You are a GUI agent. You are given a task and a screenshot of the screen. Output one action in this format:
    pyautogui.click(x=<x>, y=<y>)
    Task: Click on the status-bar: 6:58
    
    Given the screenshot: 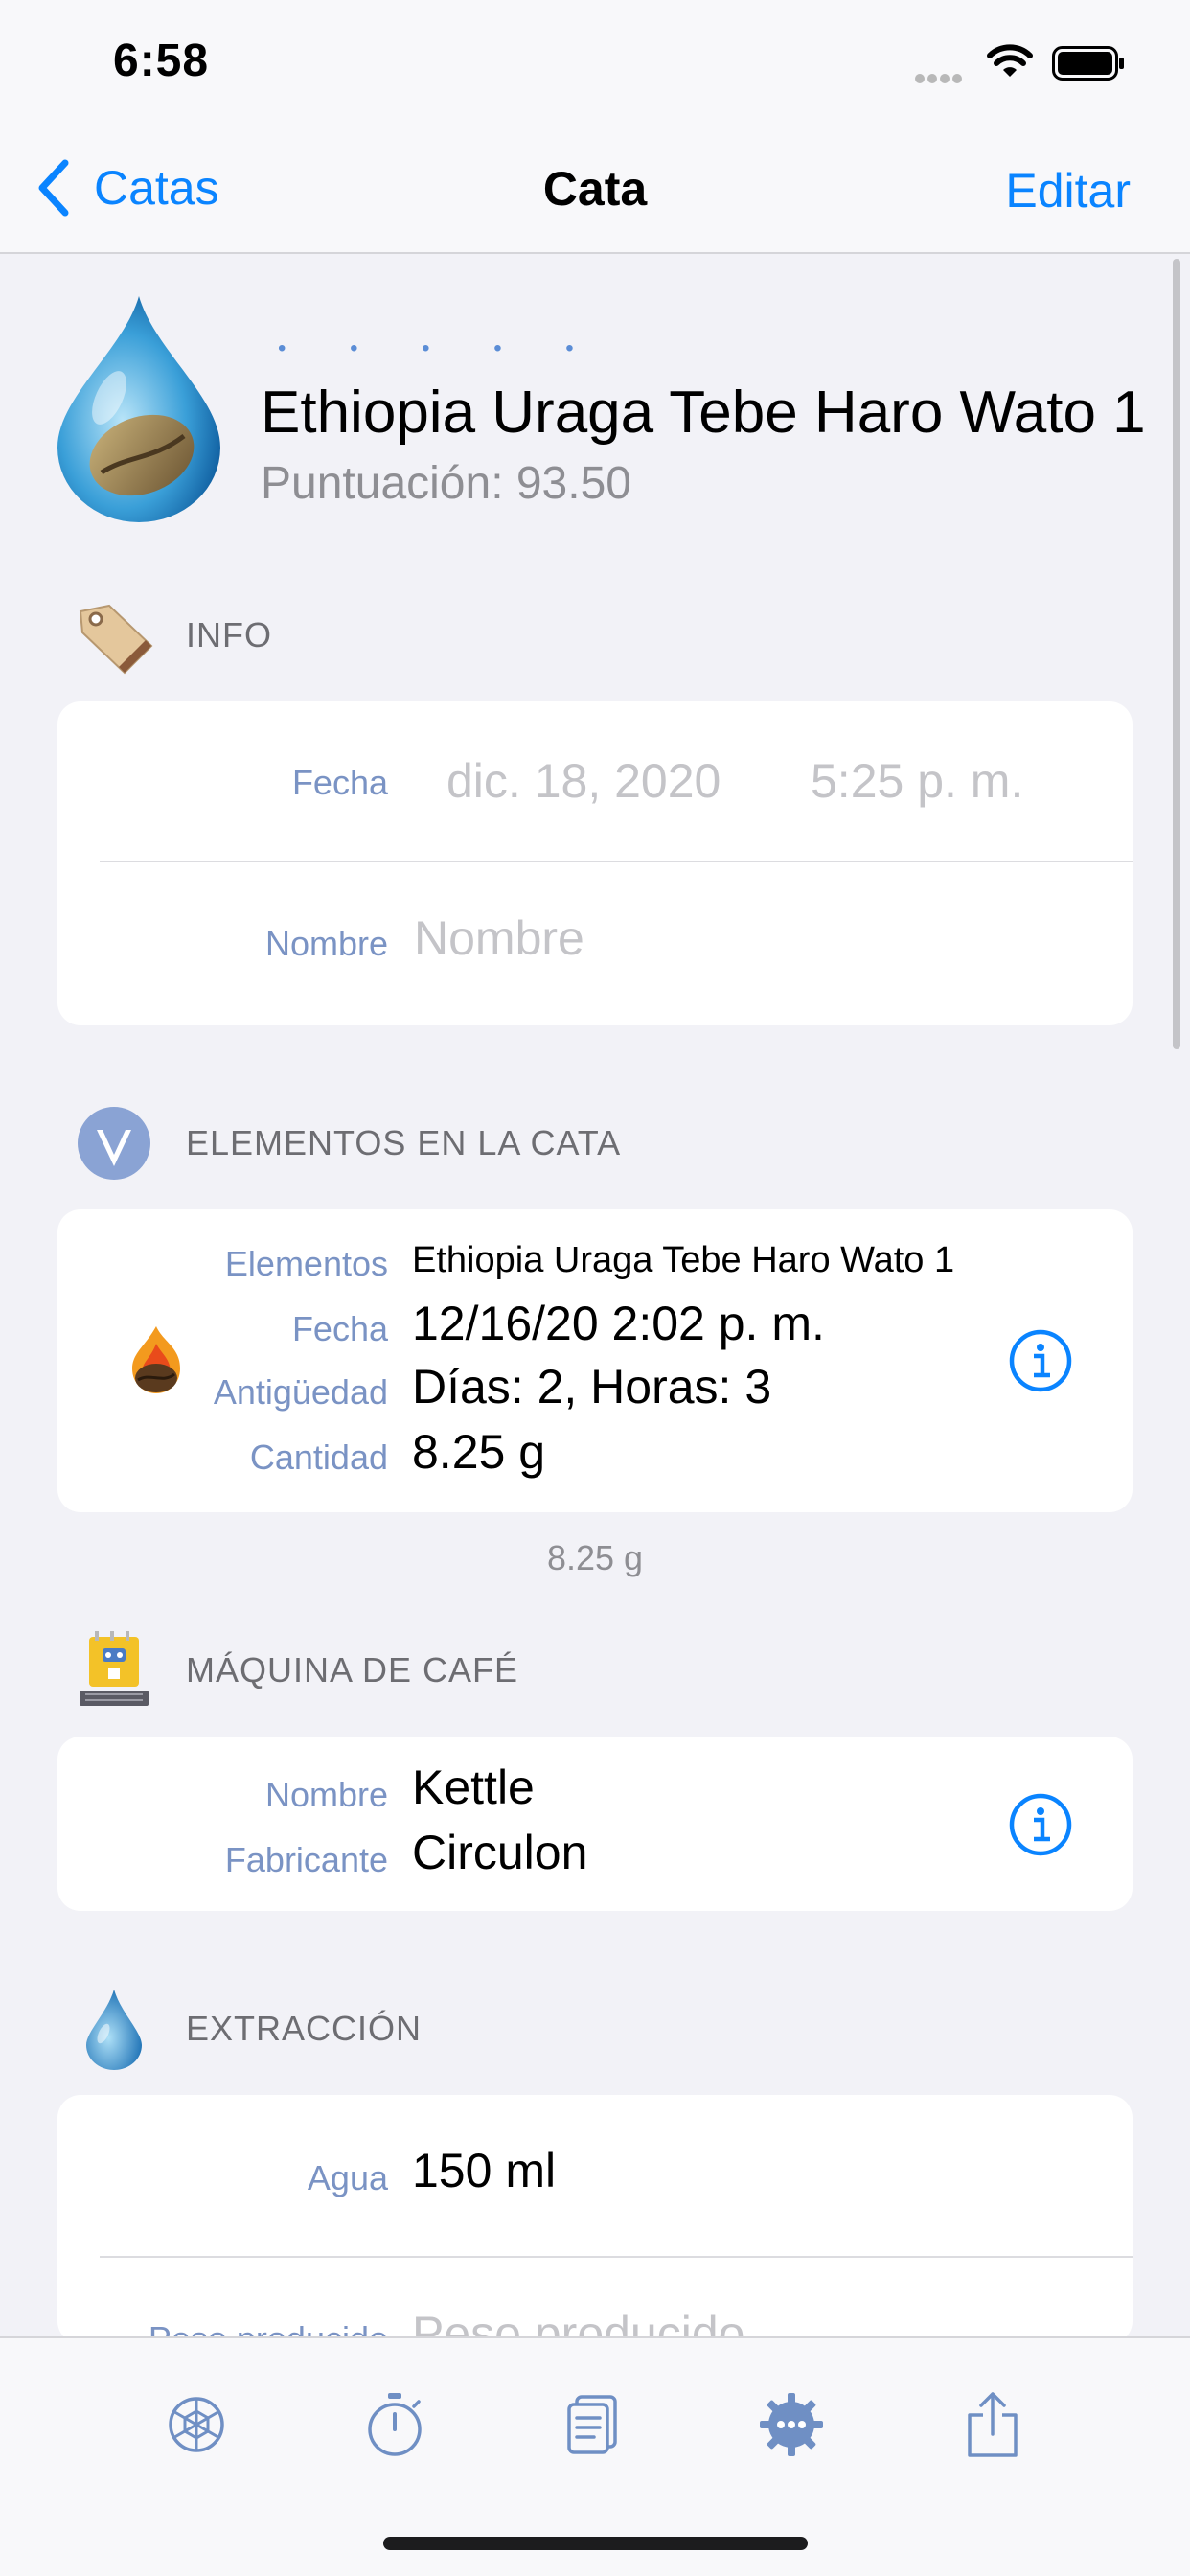 What is the action you would take?
    pyautogui.click(x=595, y=63)
    